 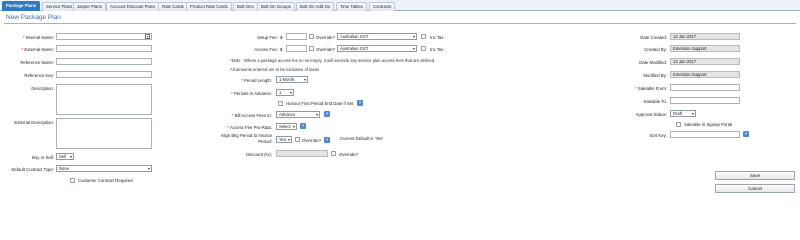 What do you see at coordinates (39, 75) in the screenshot?
I see `reference-key-label: Reference Key:` at bounding box center [39, 75].